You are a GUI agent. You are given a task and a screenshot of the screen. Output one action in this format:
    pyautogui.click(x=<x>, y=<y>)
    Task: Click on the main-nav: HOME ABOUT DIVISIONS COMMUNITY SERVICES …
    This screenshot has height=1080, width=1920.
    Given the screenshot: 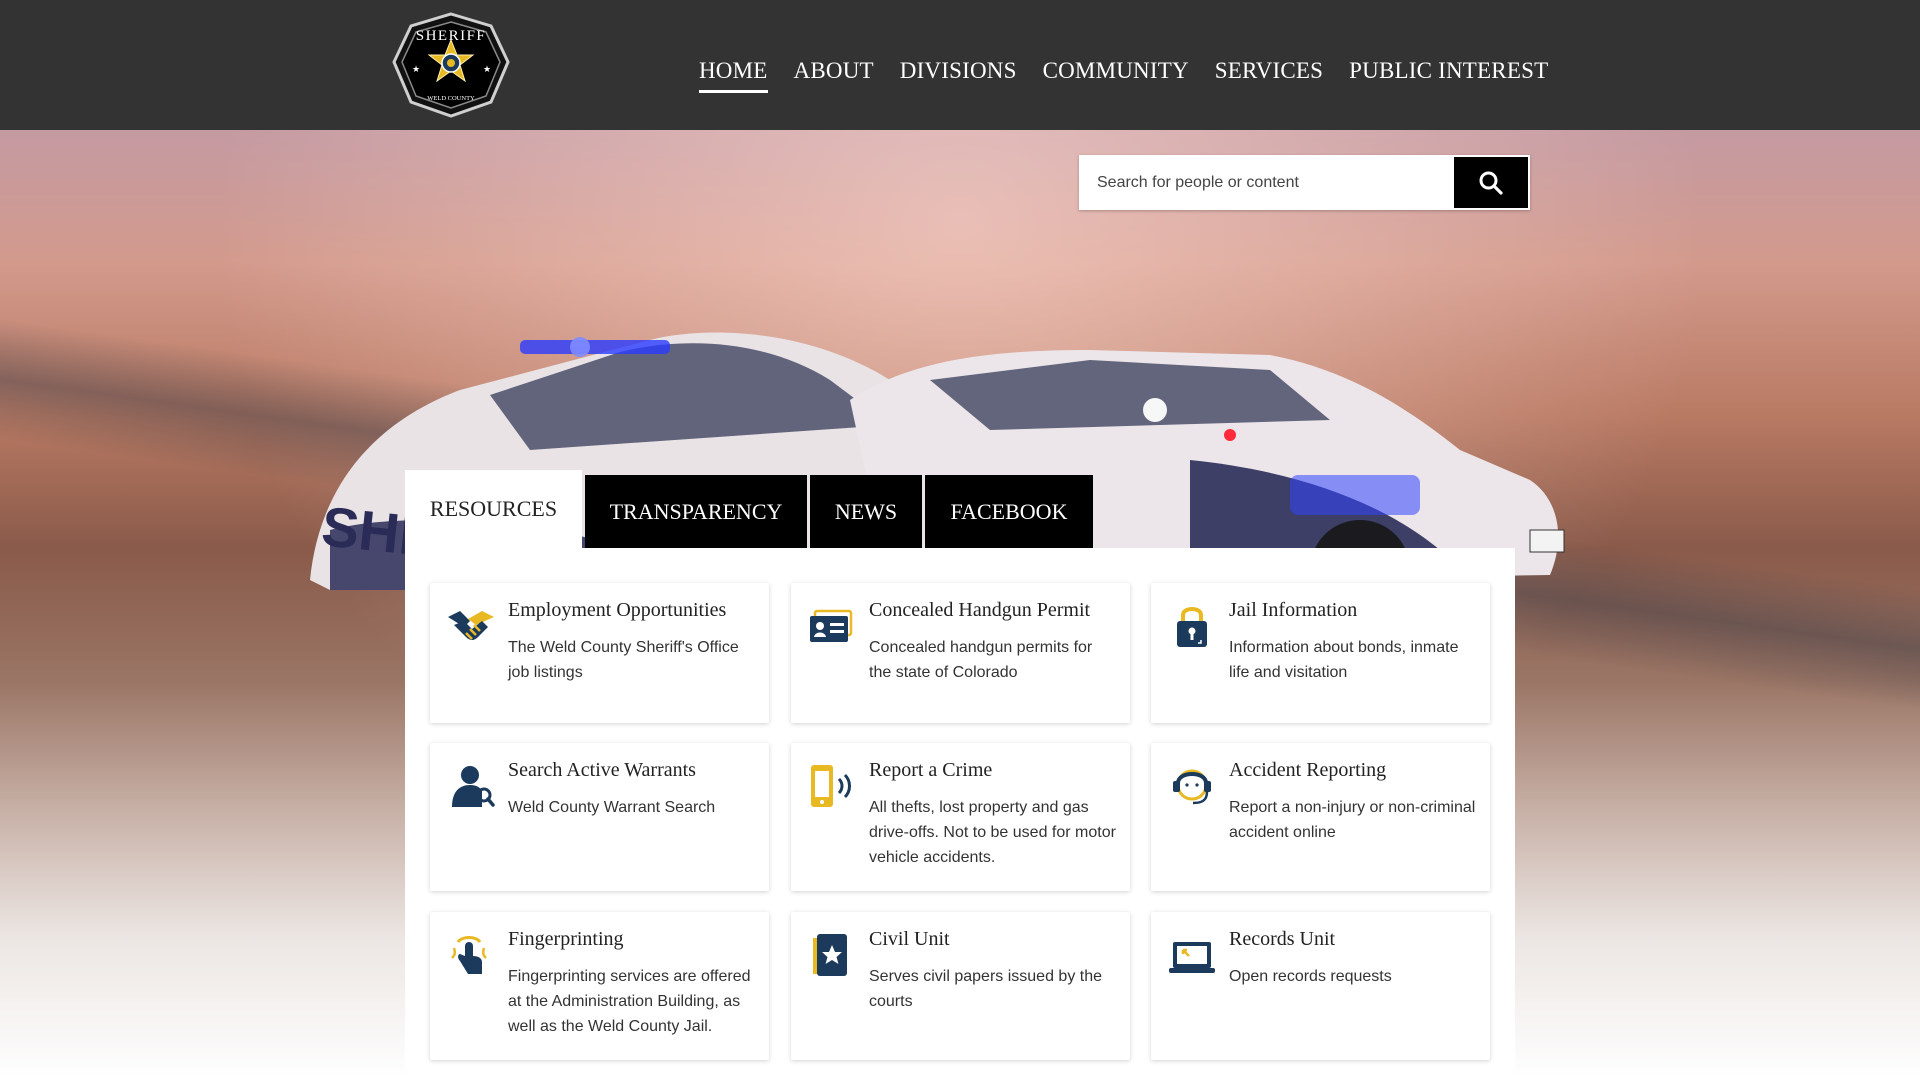 What is the action you would take?
    pyautogui.click(x=1123, y=75)
    